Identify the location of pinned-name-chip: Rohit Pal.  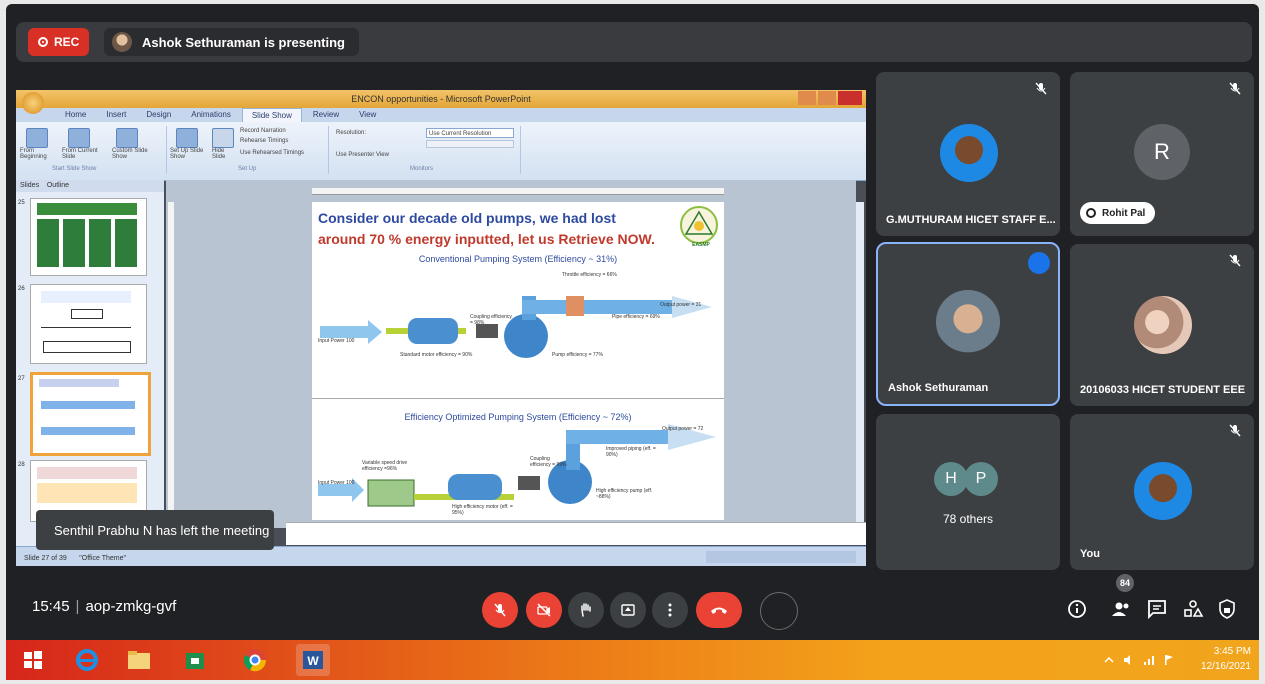
(1118, 213).